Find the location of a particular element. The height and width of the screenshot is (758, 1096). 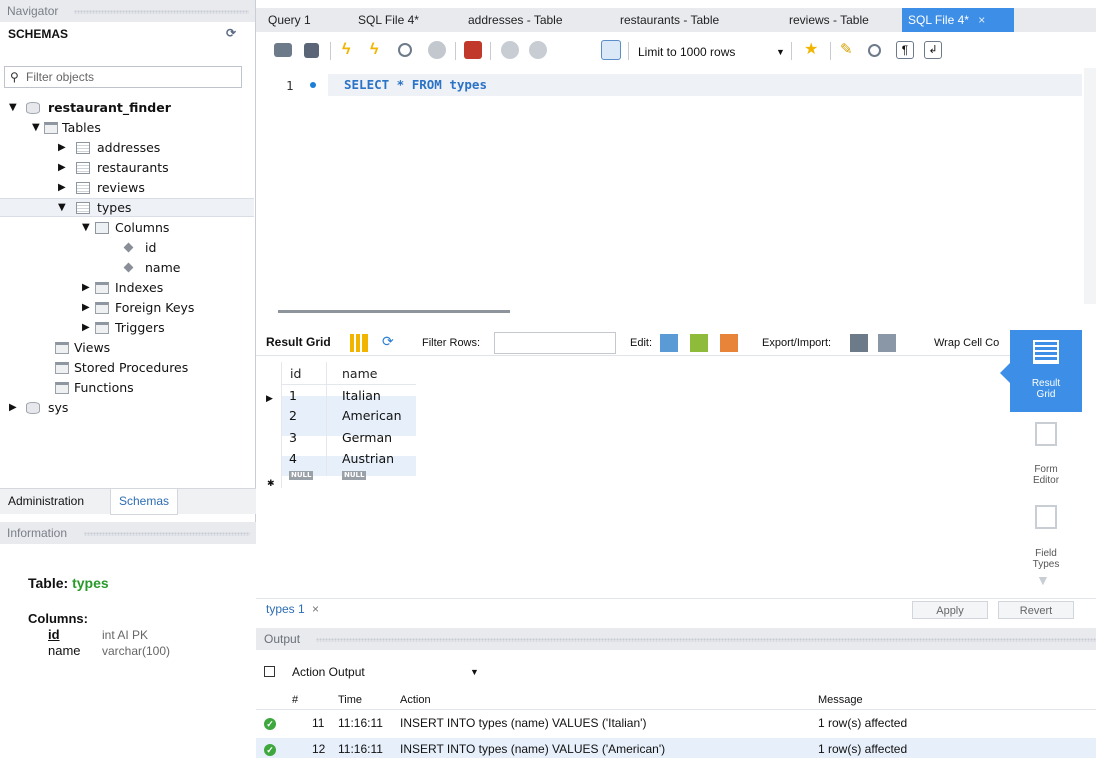

tab-sql-file-active: SQL File 4* × is located at coordinates (958, 20).